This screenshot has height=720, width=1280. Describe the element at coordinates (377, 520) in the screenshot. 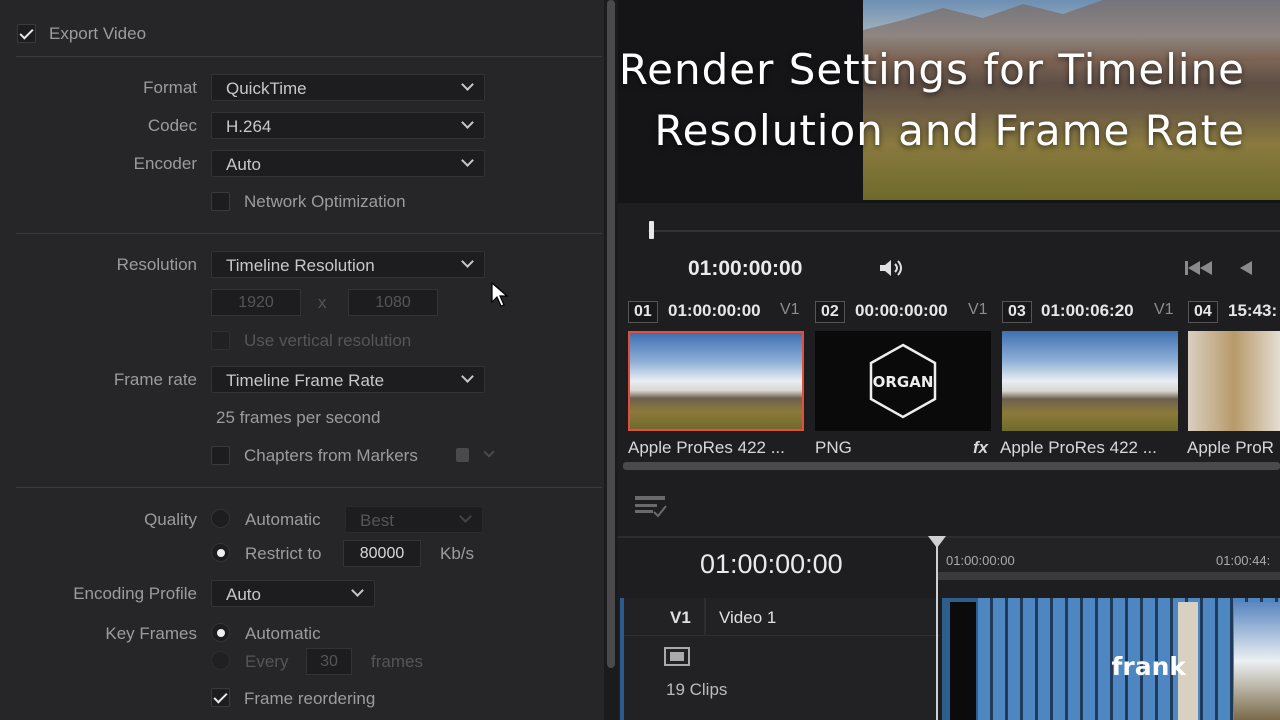

I see `quality-best-value: Best` at that location.